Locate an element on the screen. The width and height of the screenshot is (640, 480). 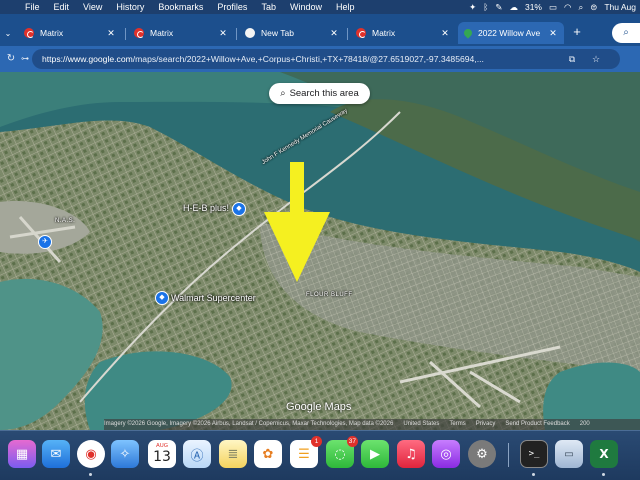
link-feedback: Send Product Feedback is located at coordinates (537, 424).